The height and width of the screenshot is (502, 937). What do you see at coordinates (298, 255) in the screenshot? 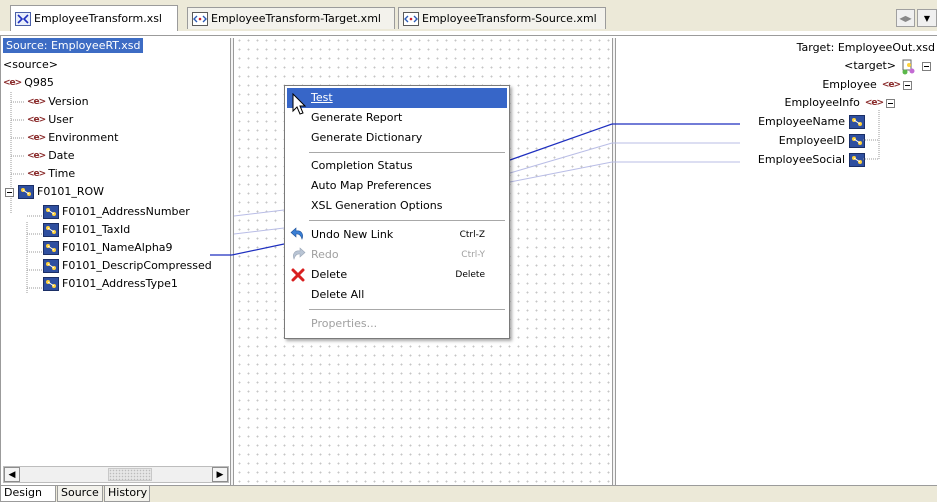
I see `redo-icon` at bounding box center [298, 255].